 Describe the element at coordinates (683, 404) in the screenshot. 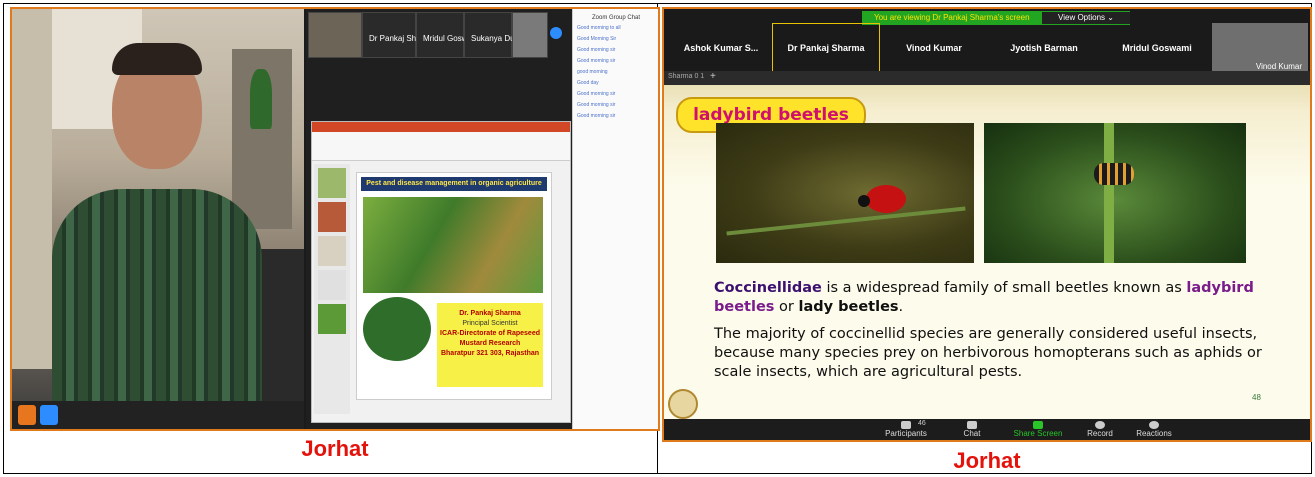

I see `logo-icon` at that location.